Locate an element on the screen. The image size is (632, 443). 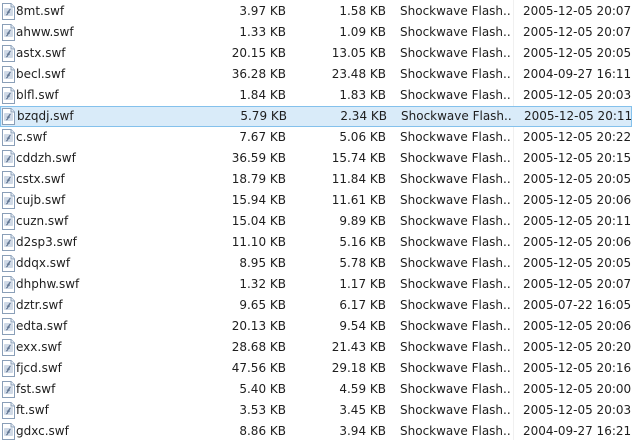
file-size: 36.28 KB is located at coordinates (258, 74).